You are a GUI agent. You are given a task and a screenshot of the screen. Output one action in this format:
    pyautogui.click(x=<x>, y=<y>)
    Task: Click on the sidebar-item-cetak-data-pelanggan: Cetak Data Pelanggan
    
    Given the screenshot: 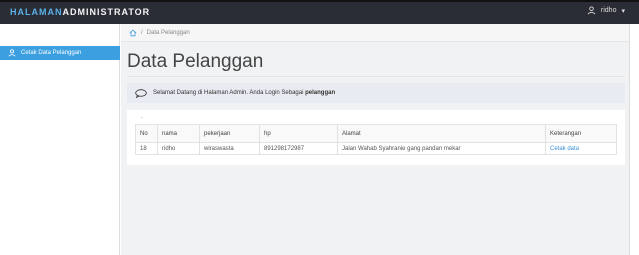 What is the action you would take?
    pyautogui.click(x=60, y=53)
    